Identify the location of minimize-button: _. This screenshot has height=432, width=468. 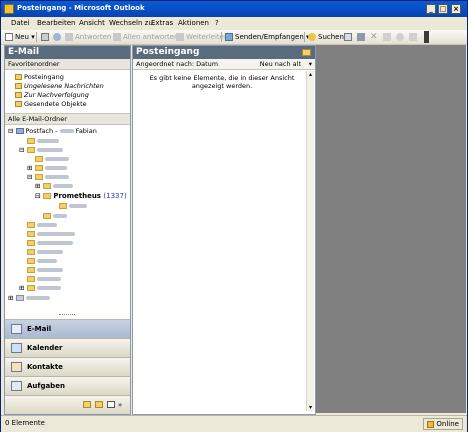
(431, 9).